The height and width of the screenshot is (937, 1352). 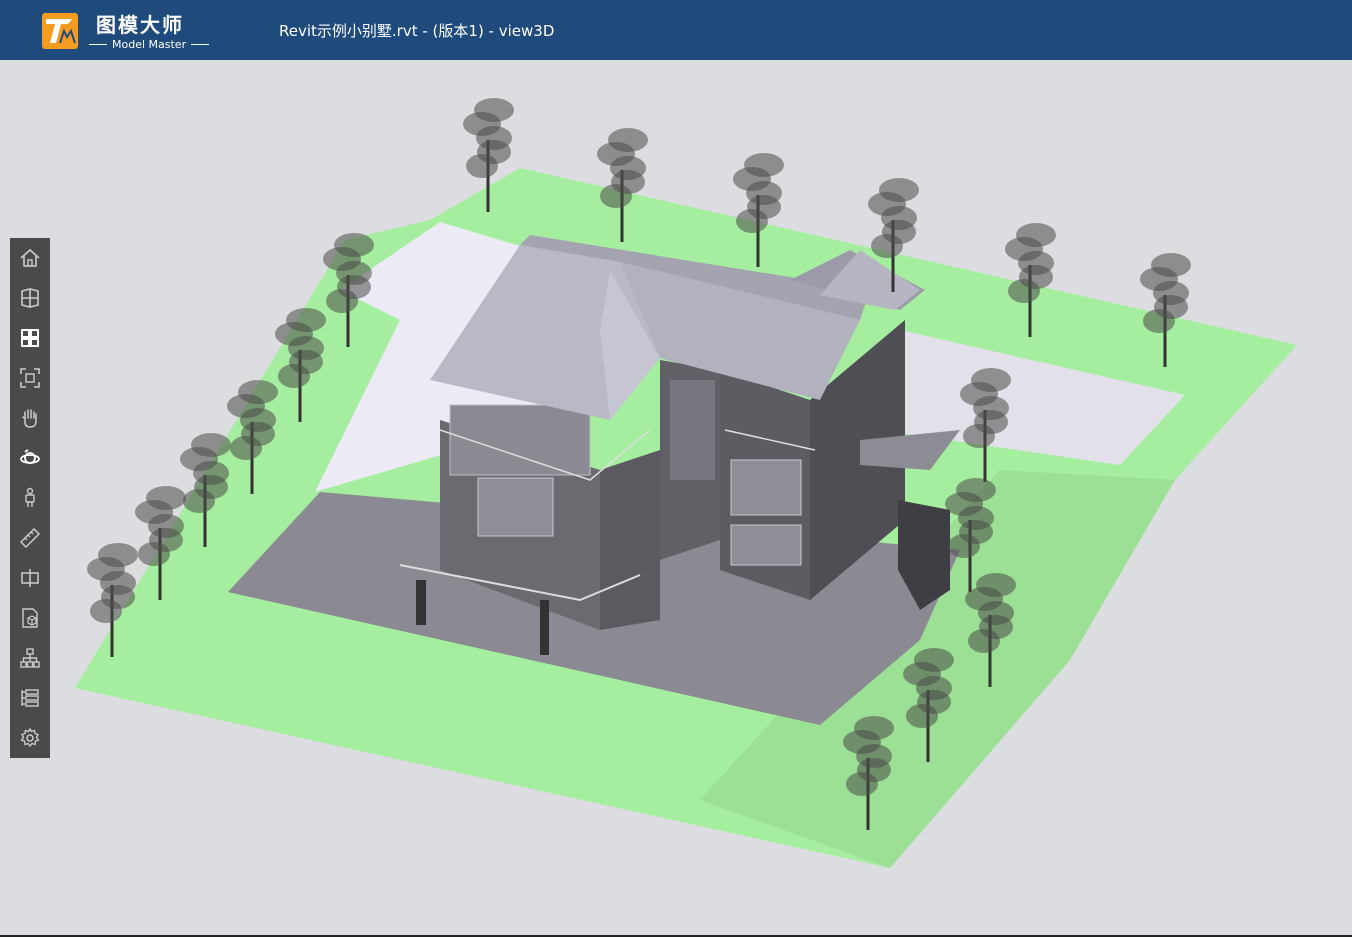 What do you see at coordinates (30, 258) in the screenshot?
I see `home-view-icon` at bounding box center [30, 258].